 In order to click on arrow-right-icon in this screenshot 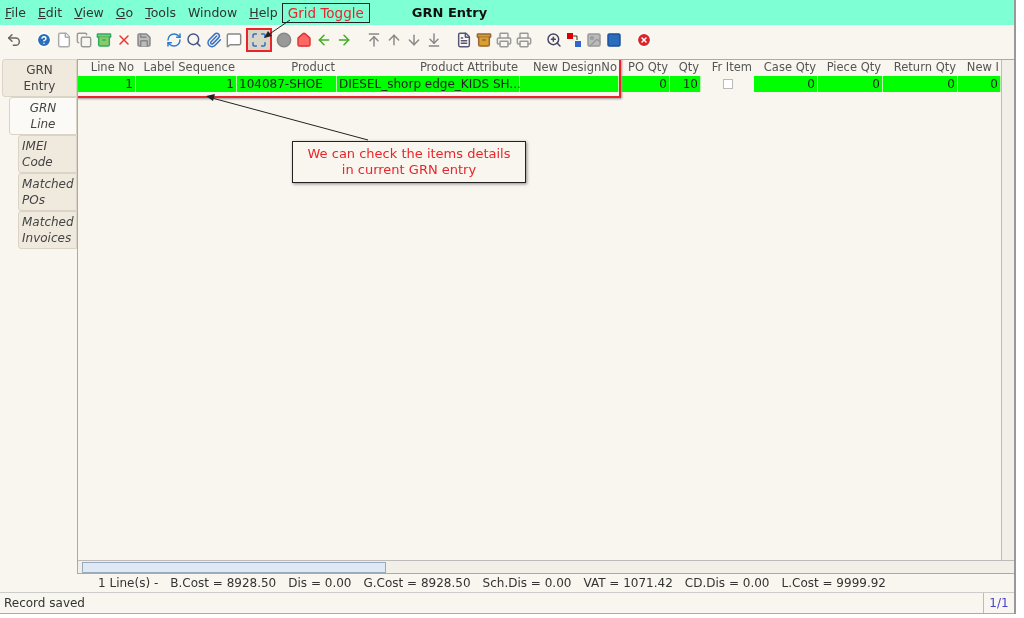, I will do `click(344, 40)`.